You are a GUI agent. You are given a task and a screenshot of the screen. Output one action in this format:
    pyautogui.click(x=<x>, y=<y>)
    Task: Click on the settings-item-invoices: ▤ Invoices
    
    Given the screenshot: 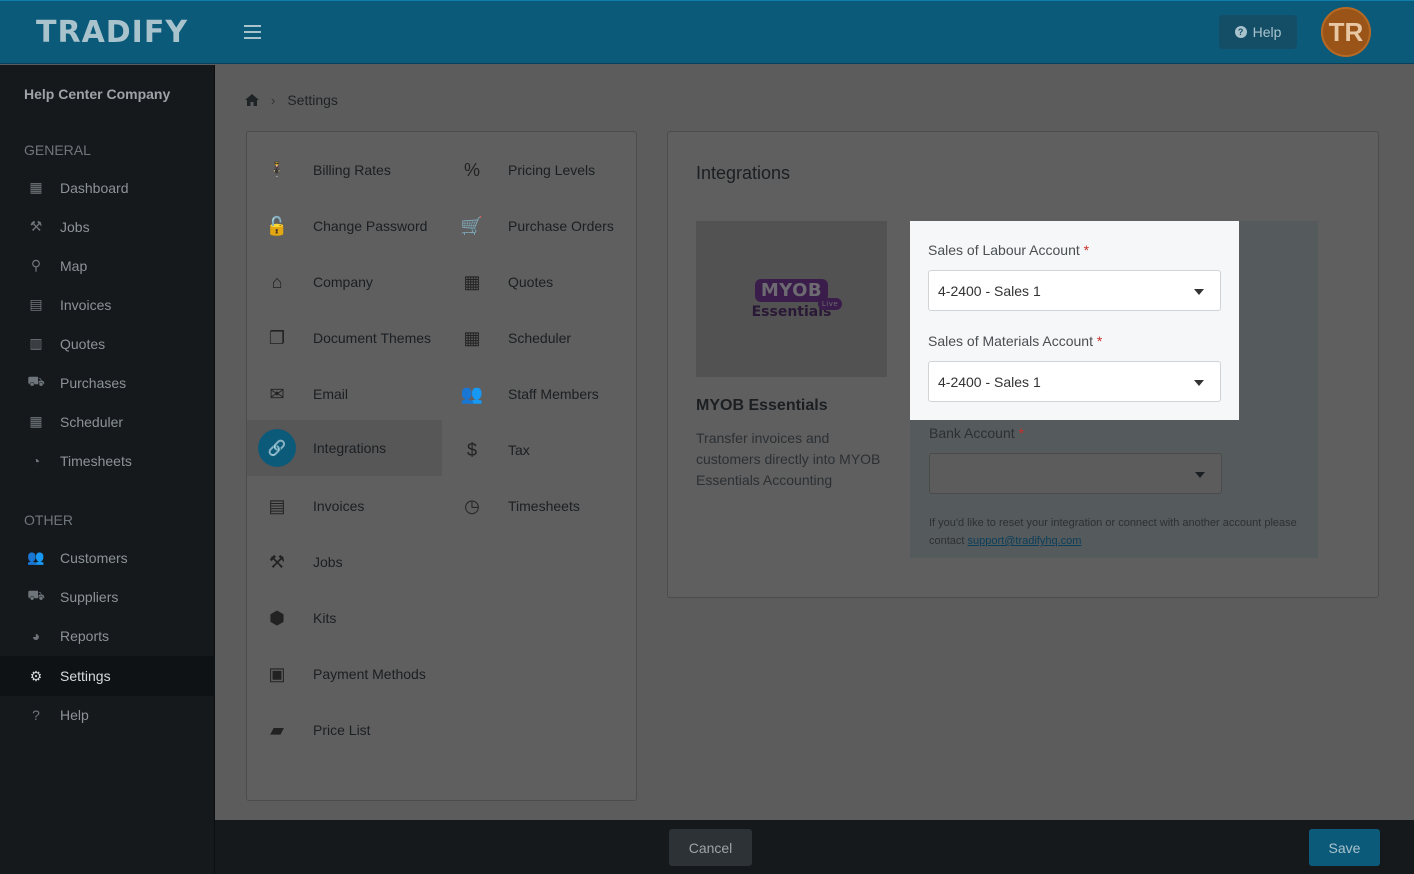 What is the action you would take?
    pyautogui.click(x=349, y=506)
    